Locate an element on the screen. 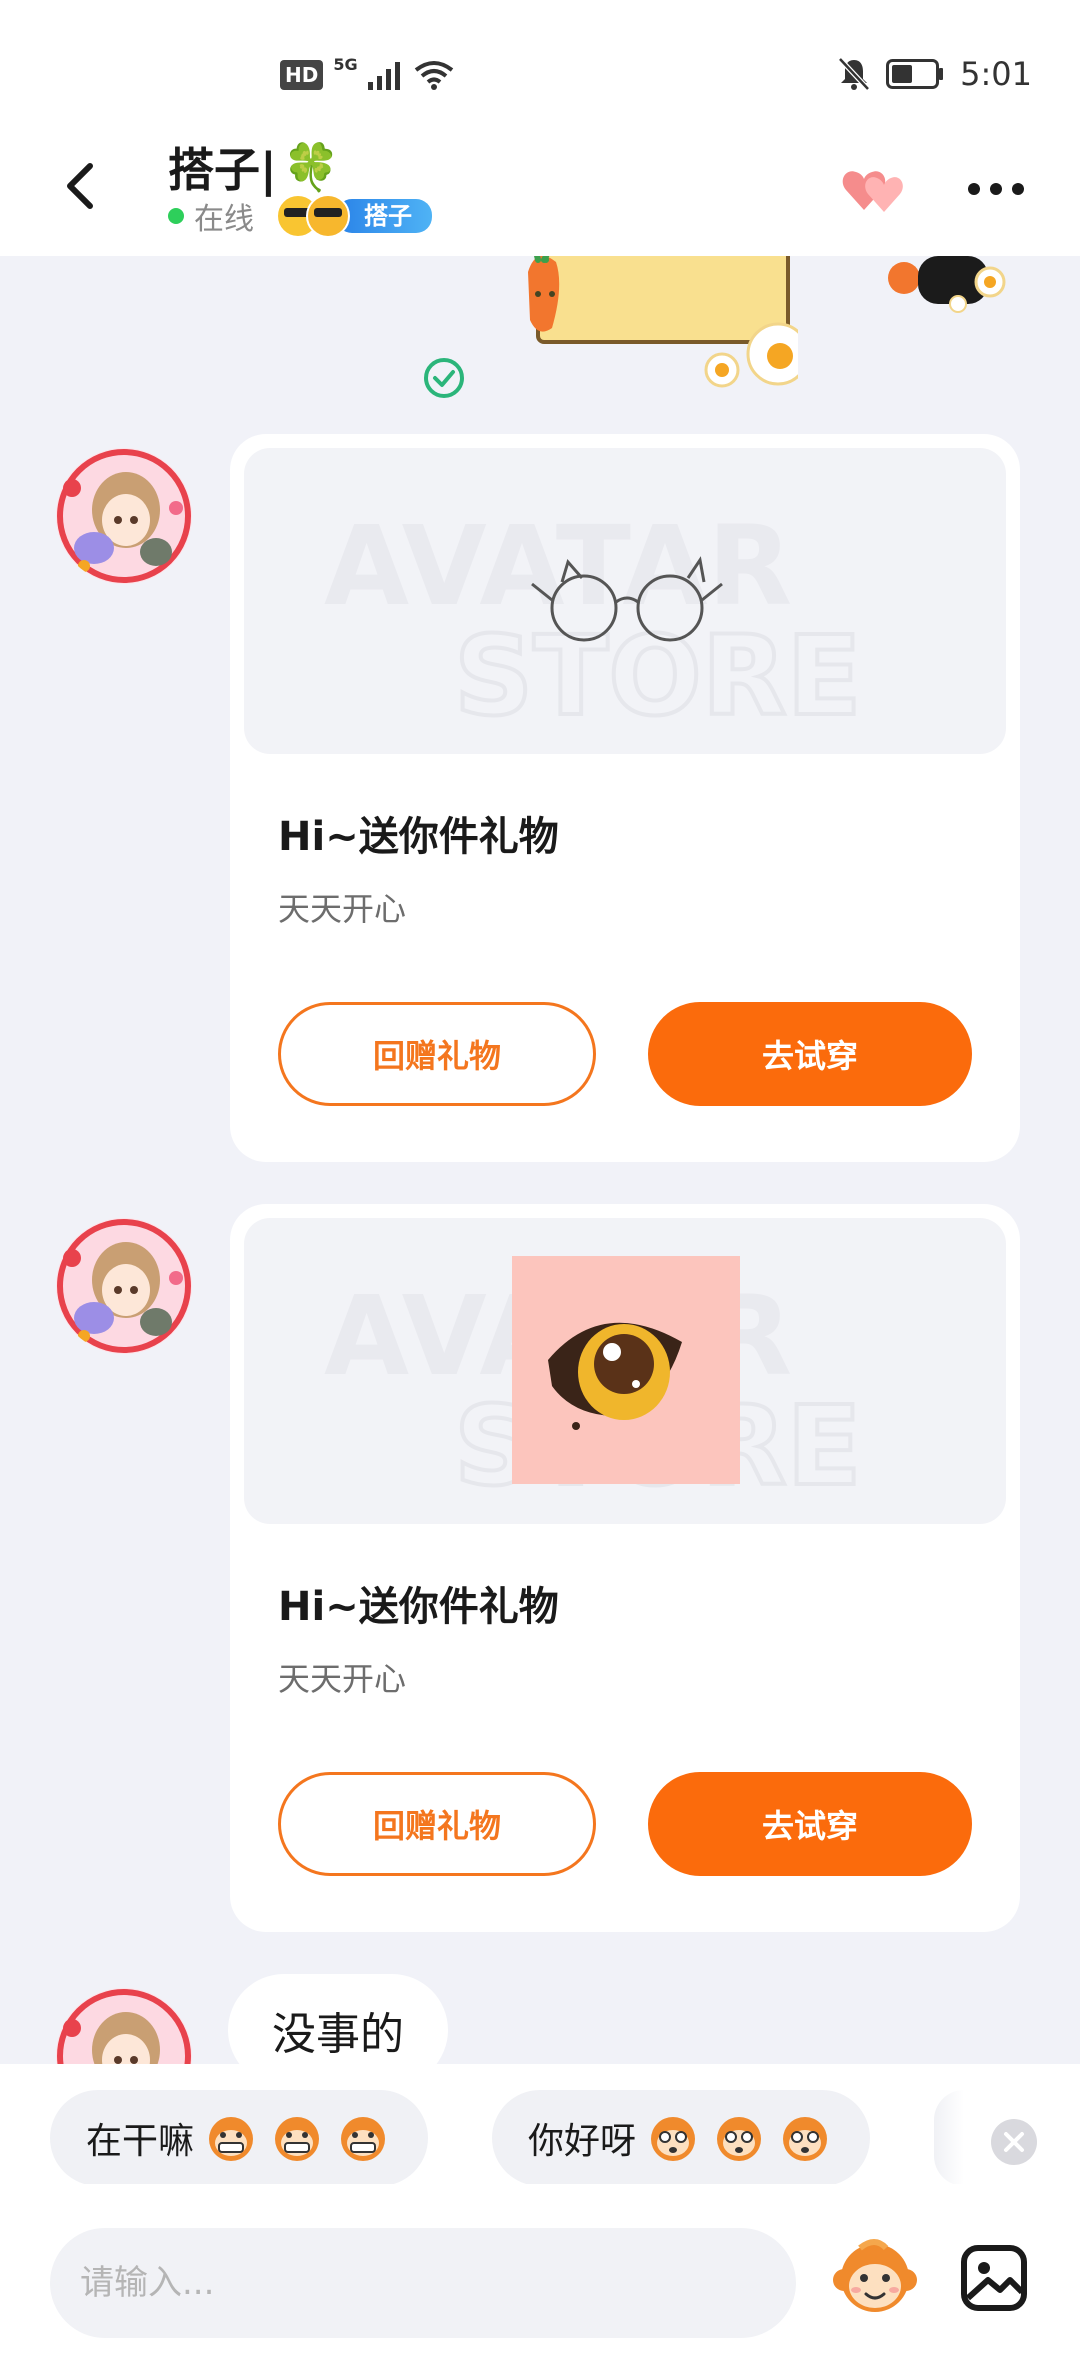  close-icon is located at coordinates (1014, 2142).